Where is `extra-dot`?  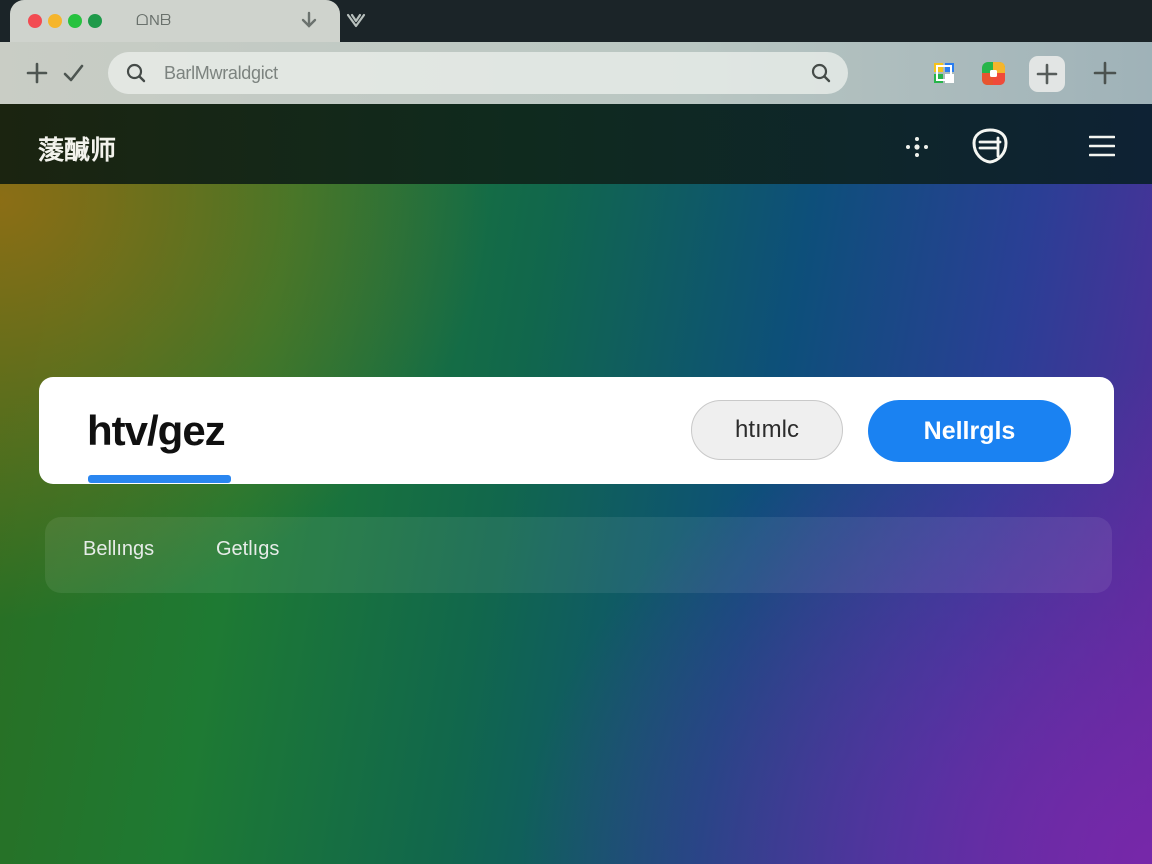
extra-dot is located at coordinates (95, 21).